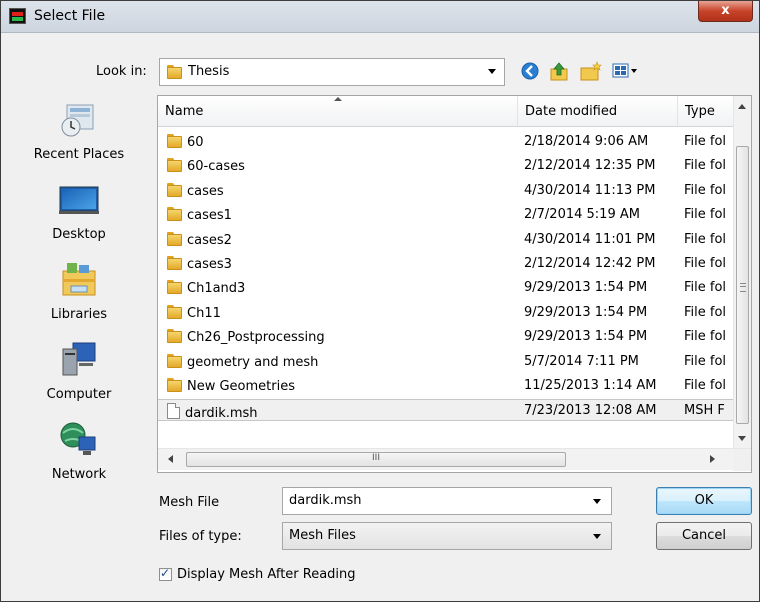 The width and height of the screenshot is (762, 604). Describe the element at coordinates (700, 111) in the screenshot. I see `column-label: Type` at that location.